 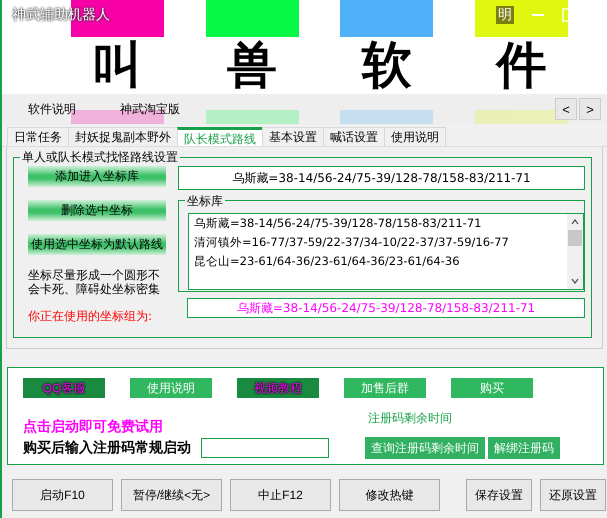 What do you see at coordinates (97, 244) in the screenshot?
I see `route-button: 使用选中坐标为默认路线` at bounding box center [97, 244].